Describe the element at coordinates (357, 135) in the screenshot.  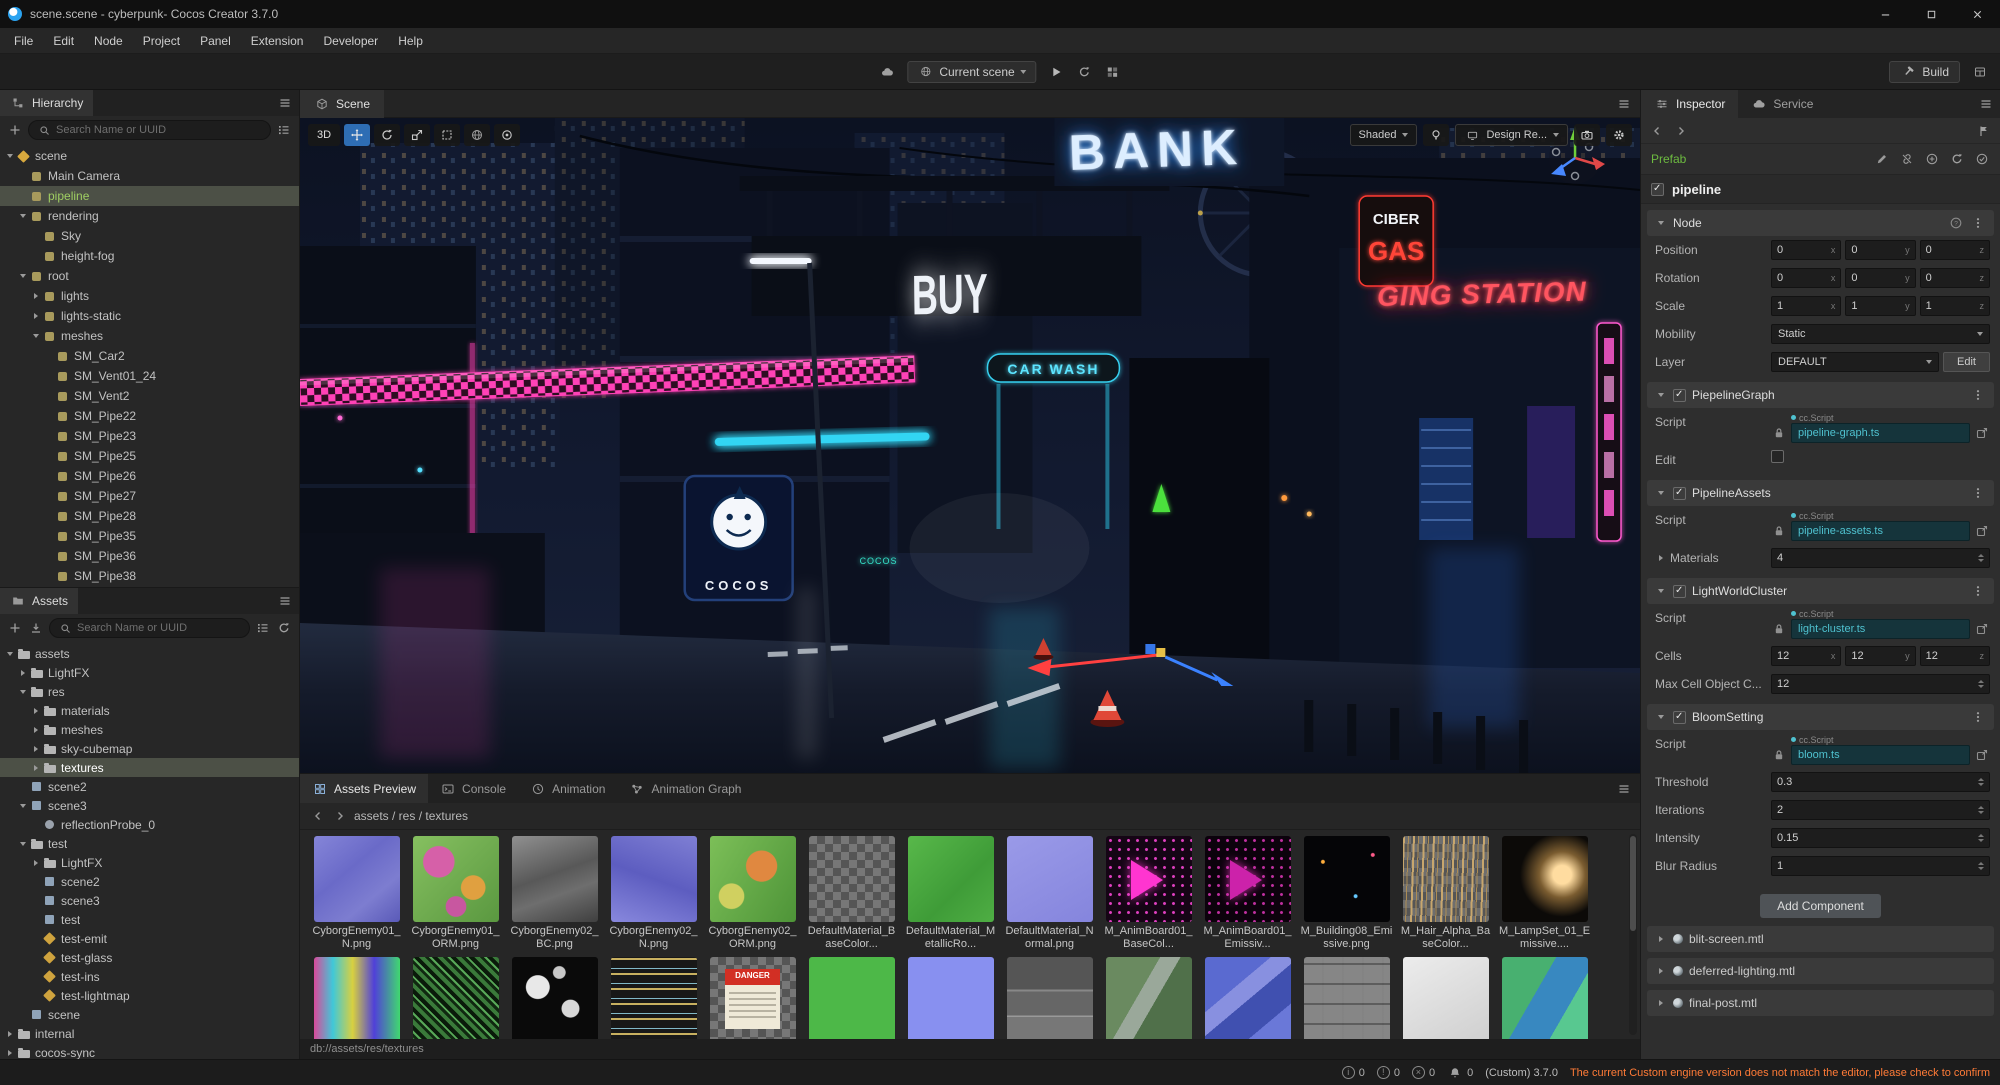
I see `move-tool-button` at that location.